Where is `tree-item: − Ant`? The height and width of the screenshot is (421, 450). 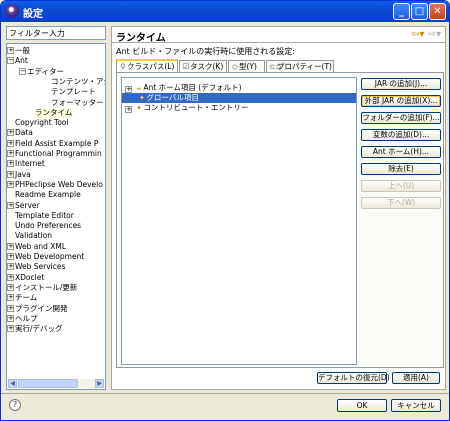 tree-item: − Ant is located at coordinates (17, 61).